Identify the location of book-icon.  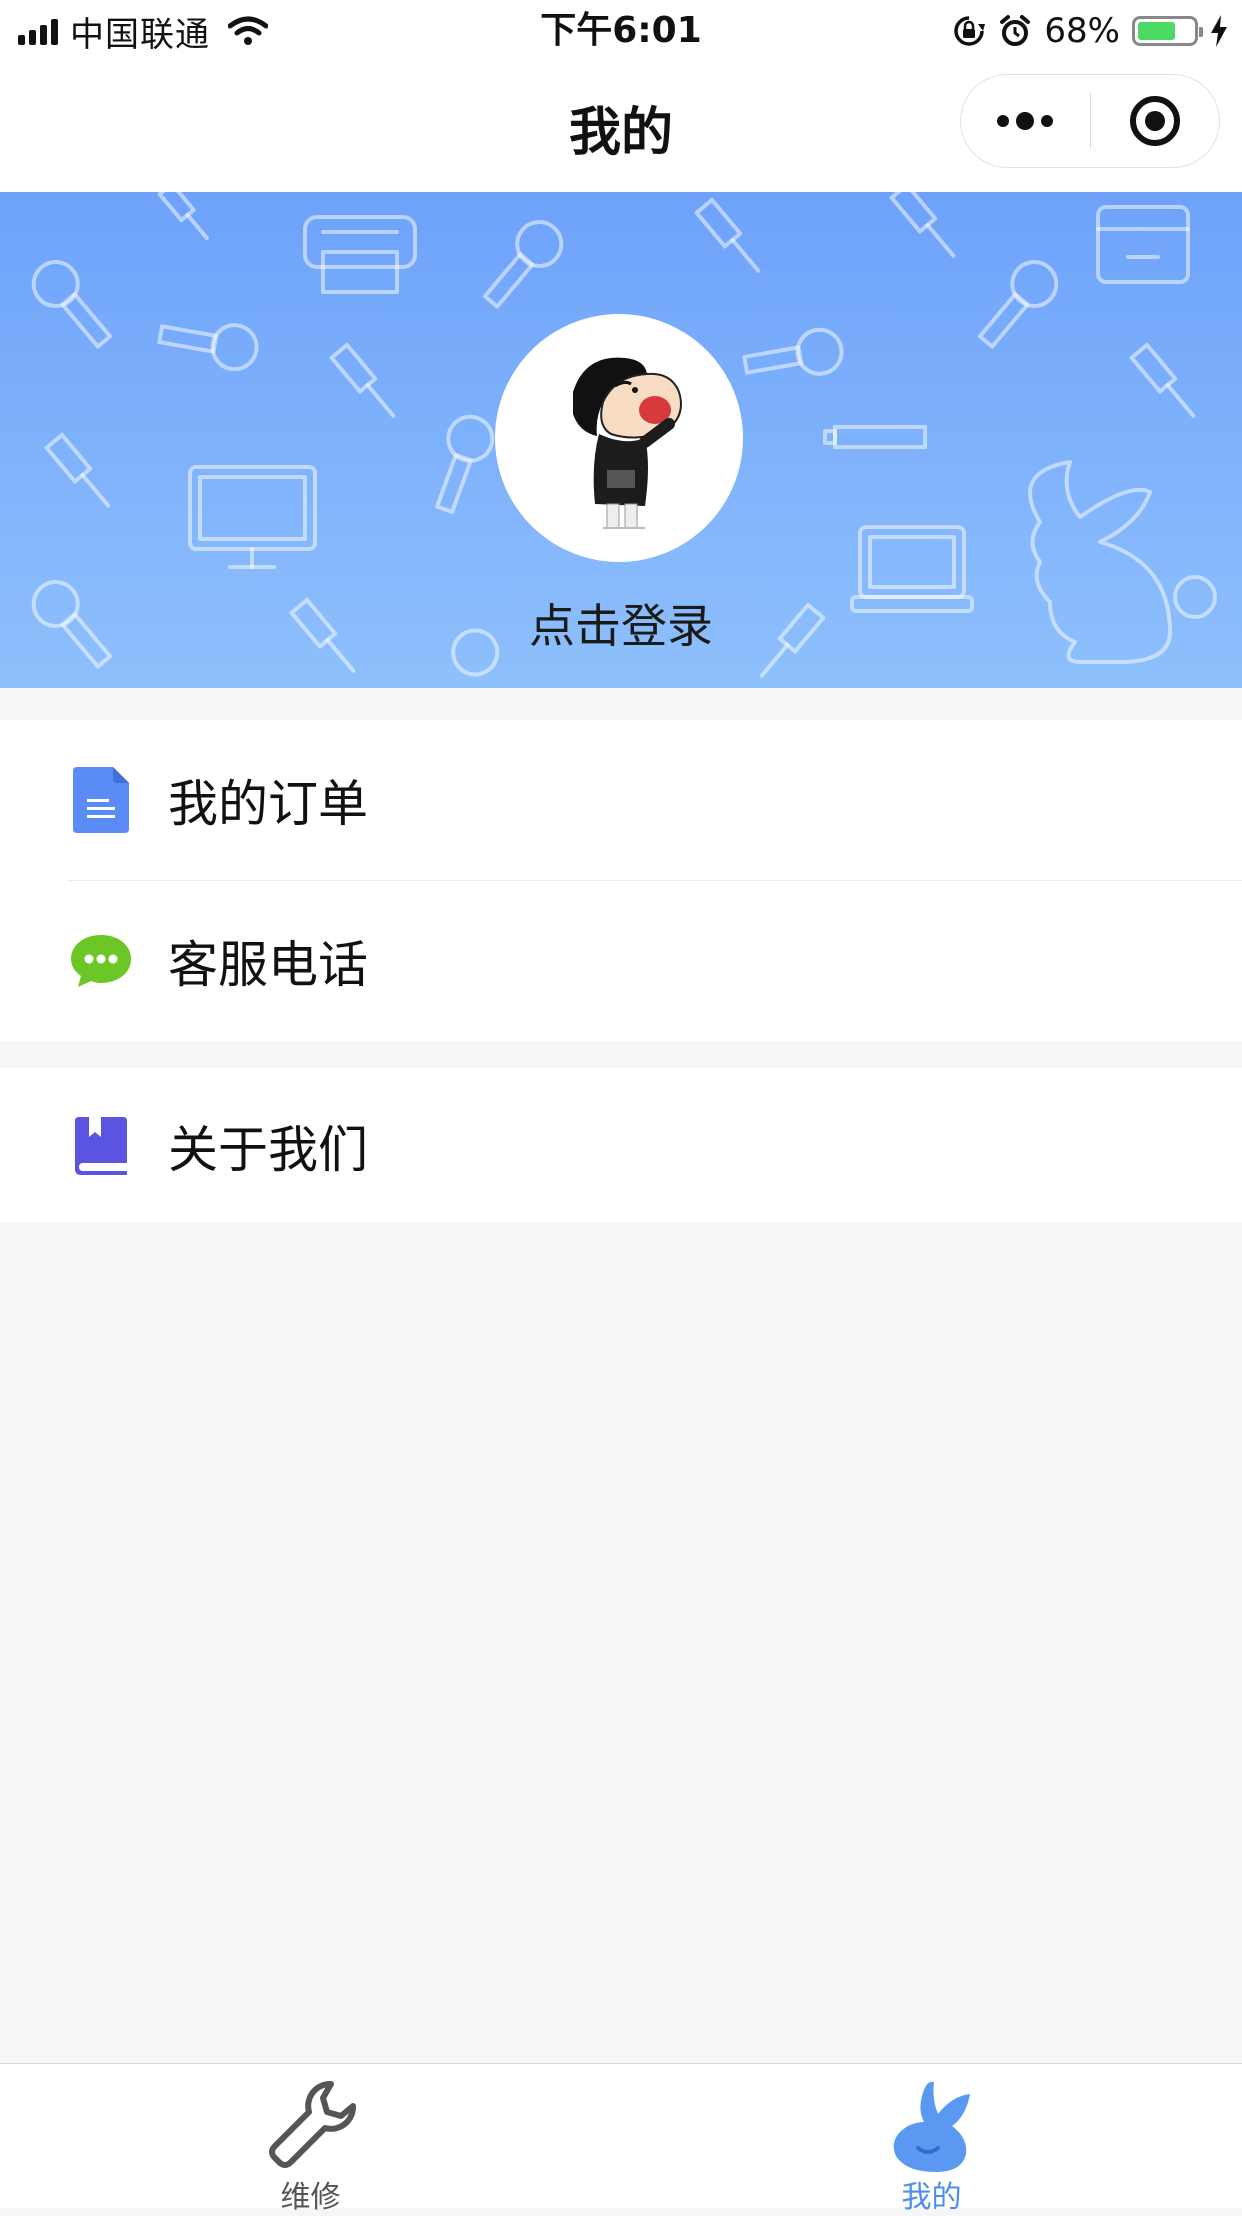
(101, 1146).